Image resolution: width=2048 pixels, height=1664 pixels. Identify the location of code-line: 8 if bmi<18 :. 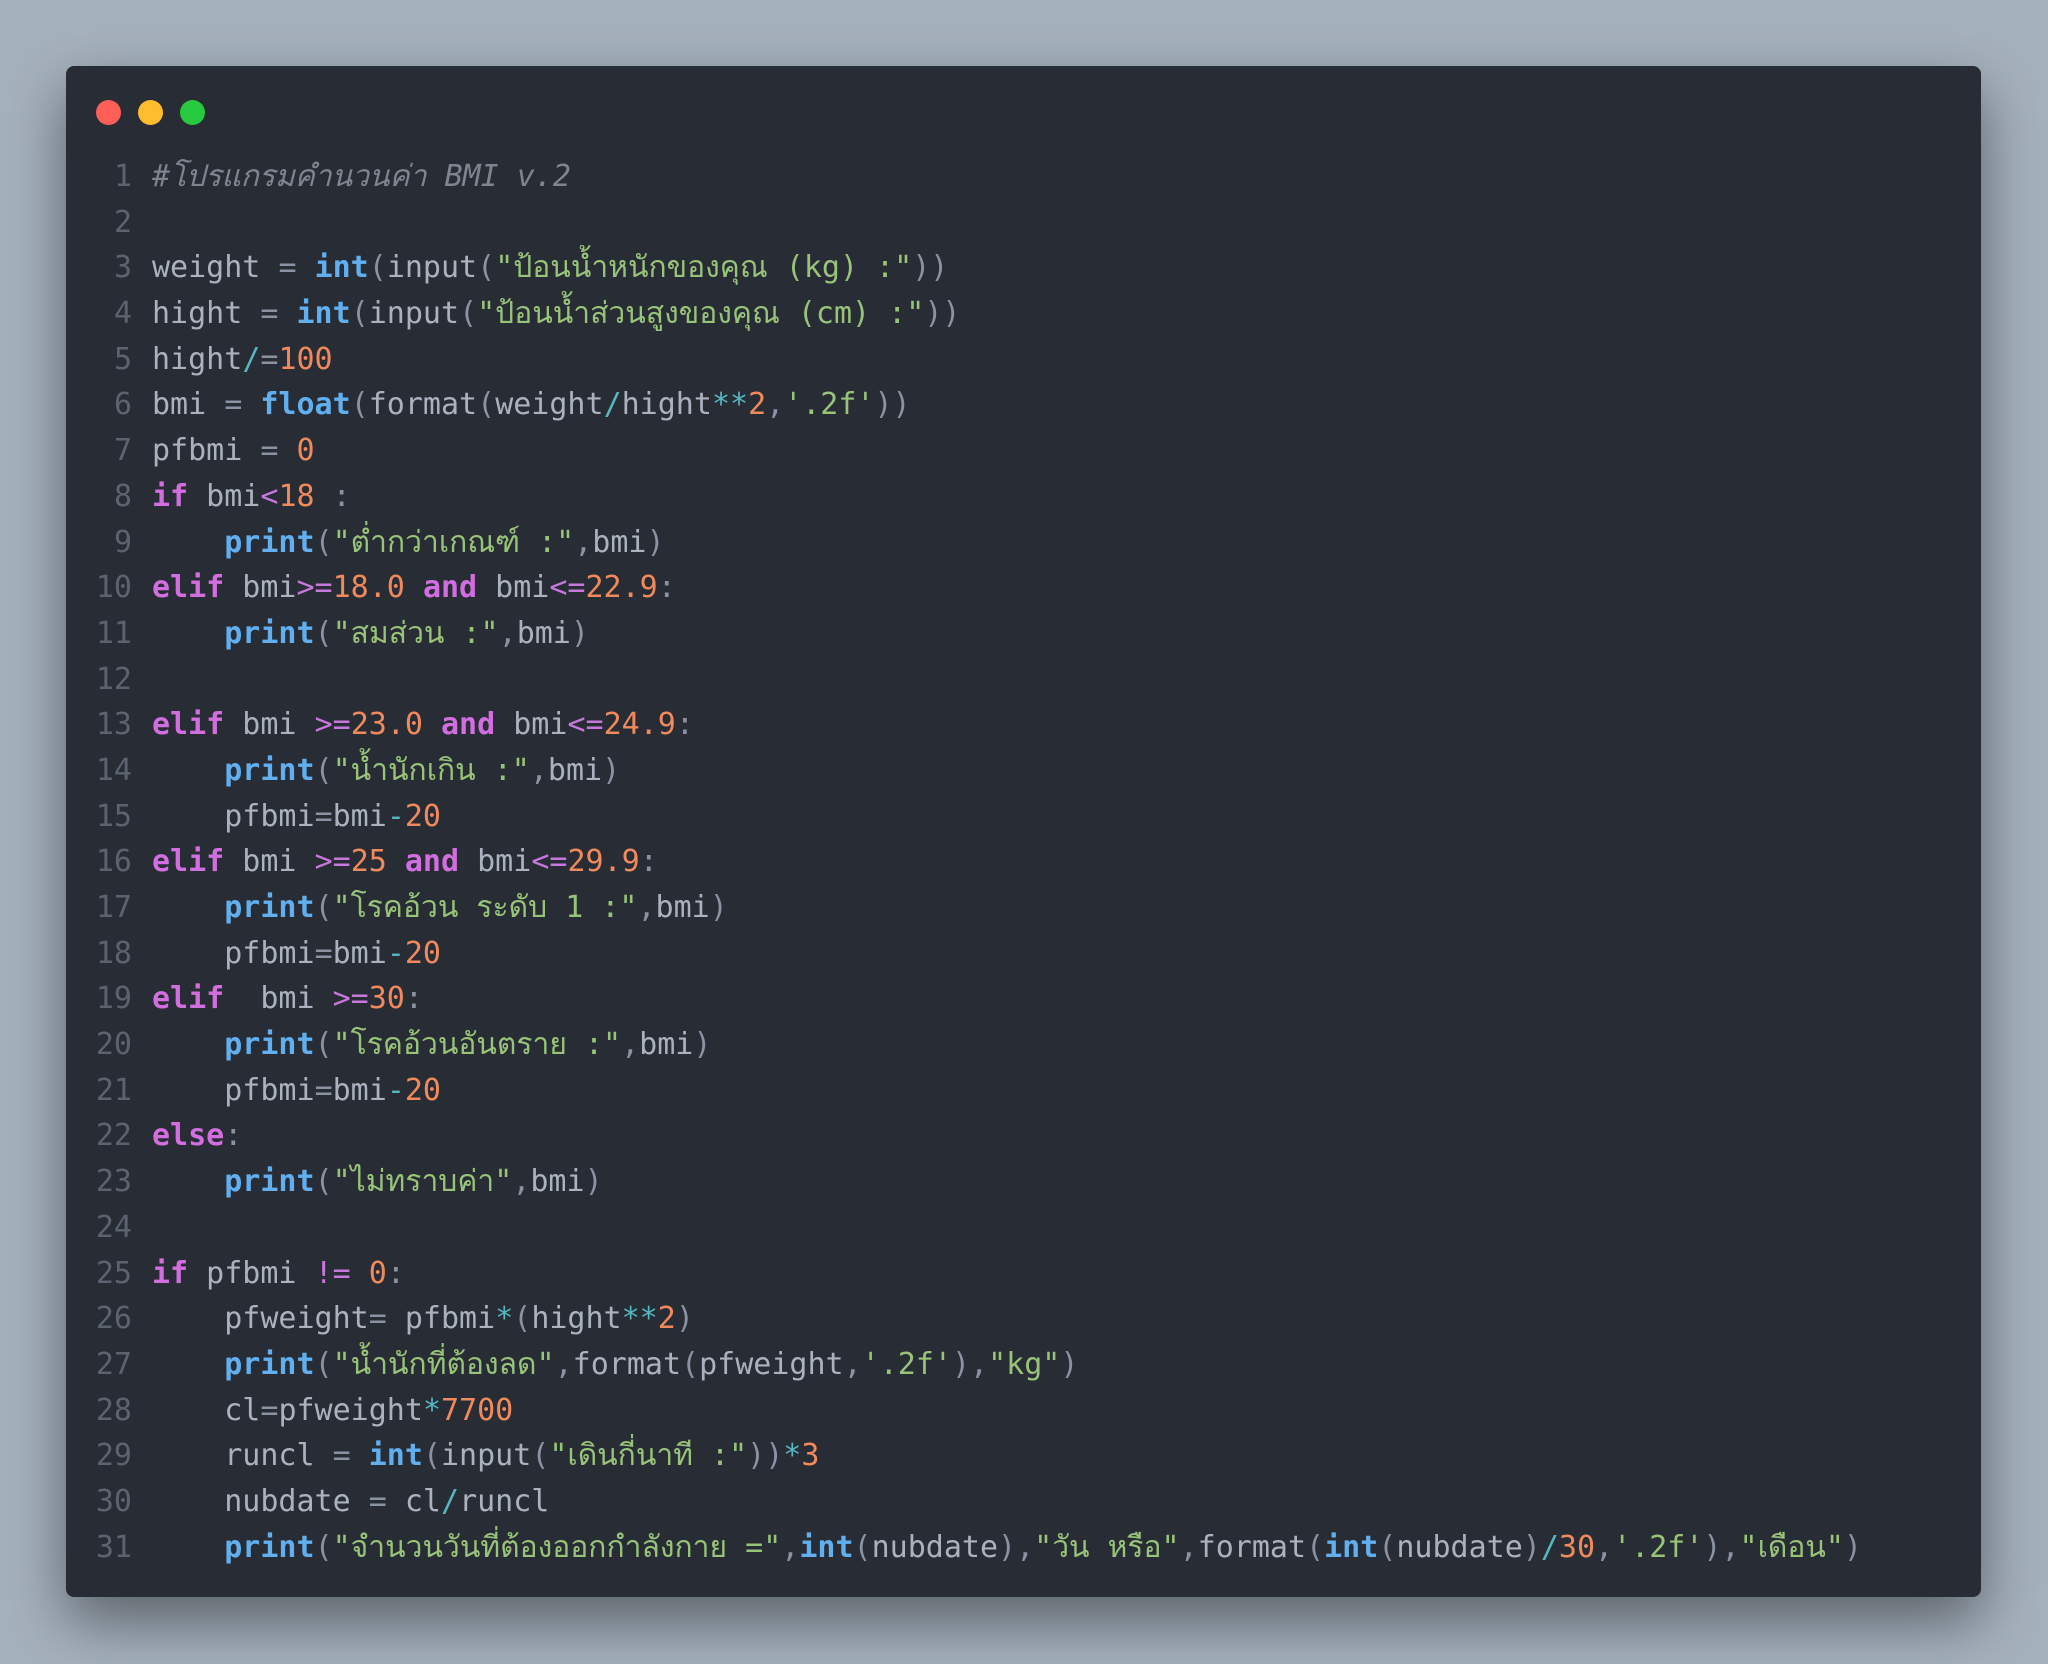
(1023, 497).